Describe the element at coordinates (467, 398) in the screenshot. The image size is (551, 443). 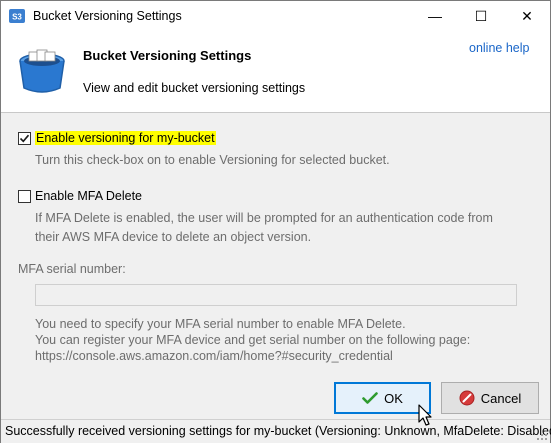
I see `cancel-icon` at that location.